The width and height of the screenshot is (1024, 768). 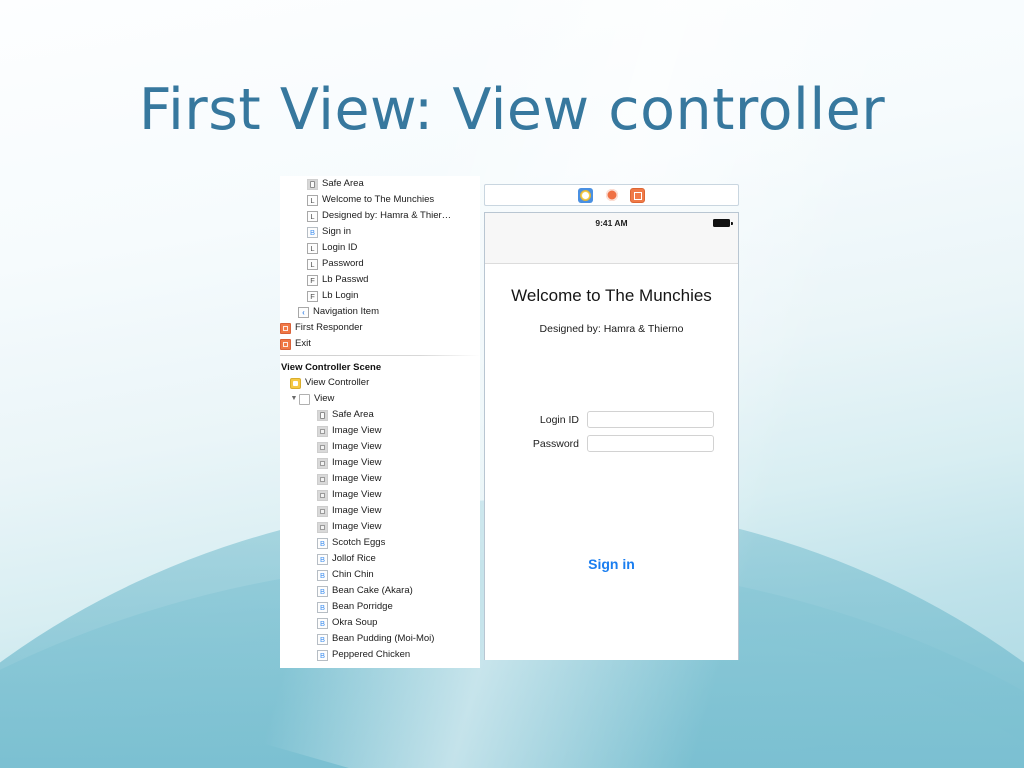 What do you see at coordinates (380, 344) in the screenshot?
I see `outline-row: Exit` at bounding box center [380, 344].